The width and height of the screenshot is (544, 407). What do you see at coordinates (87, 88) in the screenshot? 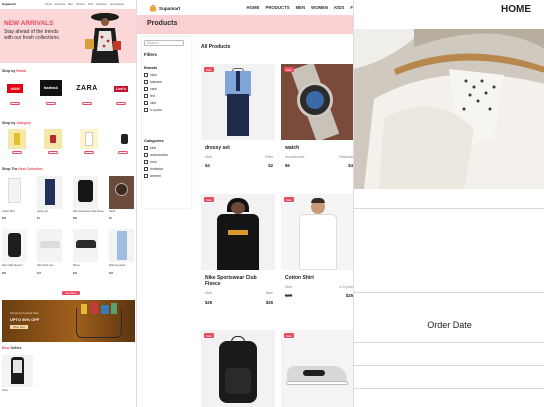
I see `brand-tile-zara: ZARA` at bounding box center [87, 88].